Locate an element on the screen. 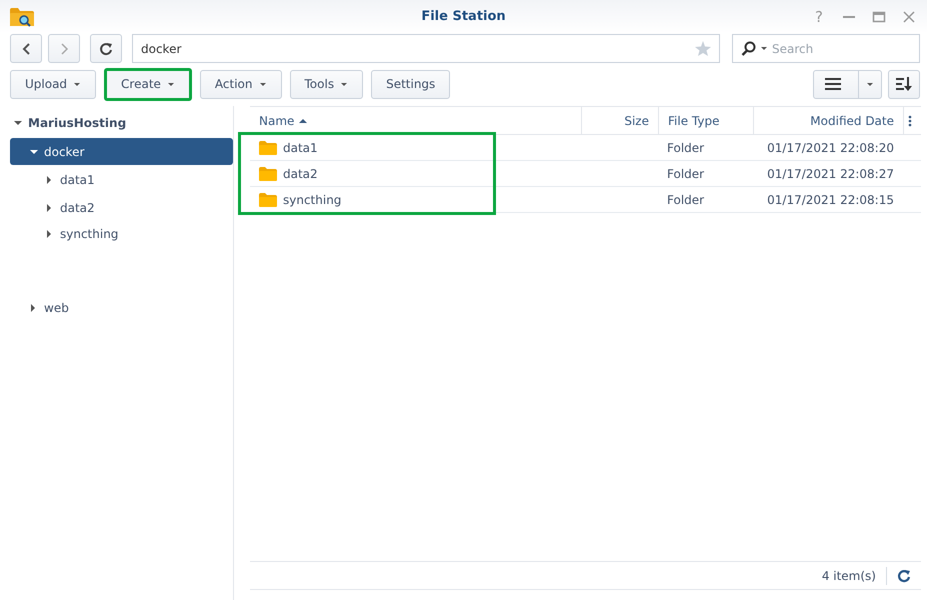 The image size is (927, 600). toolbar-button: Settings is located at coordinates (410, 84).